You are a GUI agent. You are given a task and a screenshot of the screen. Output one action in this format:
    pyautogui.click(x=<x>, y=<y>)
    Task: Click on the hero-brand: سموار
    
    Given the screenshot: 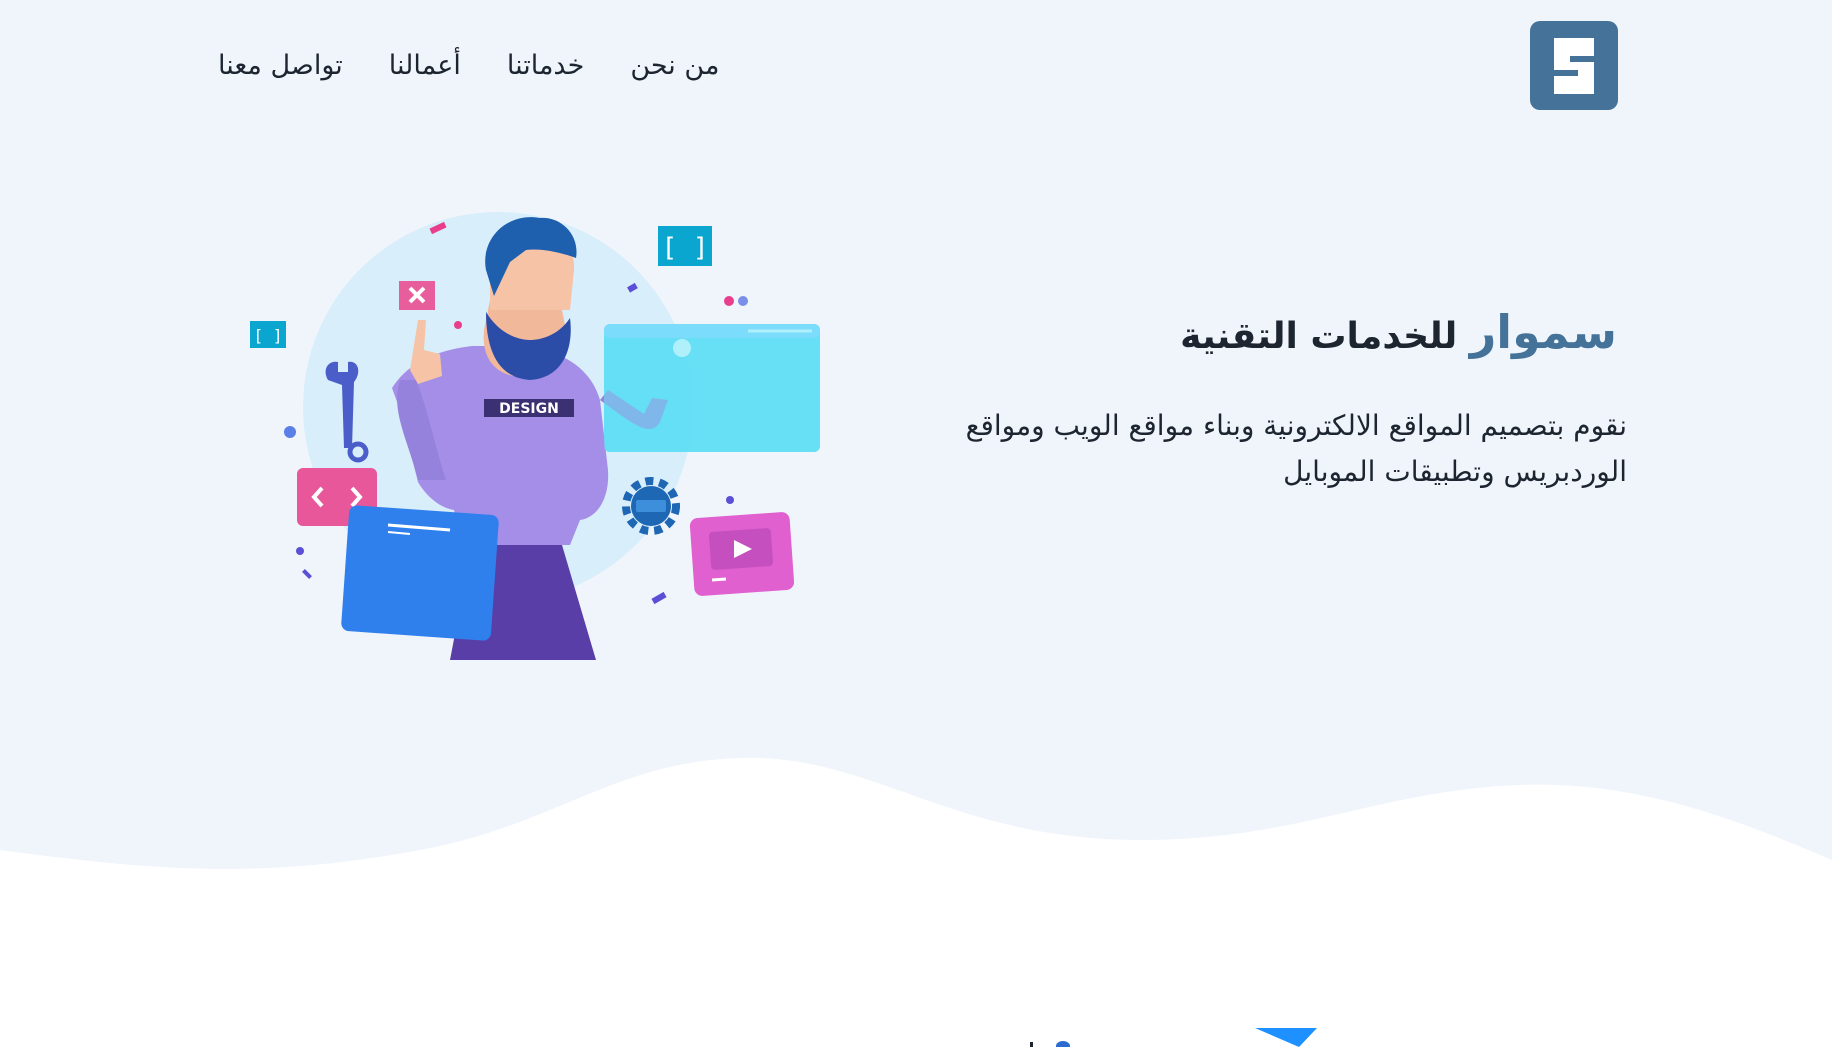 What is the action you would take?
    pyautogui.click(x=1543, y=332)
    